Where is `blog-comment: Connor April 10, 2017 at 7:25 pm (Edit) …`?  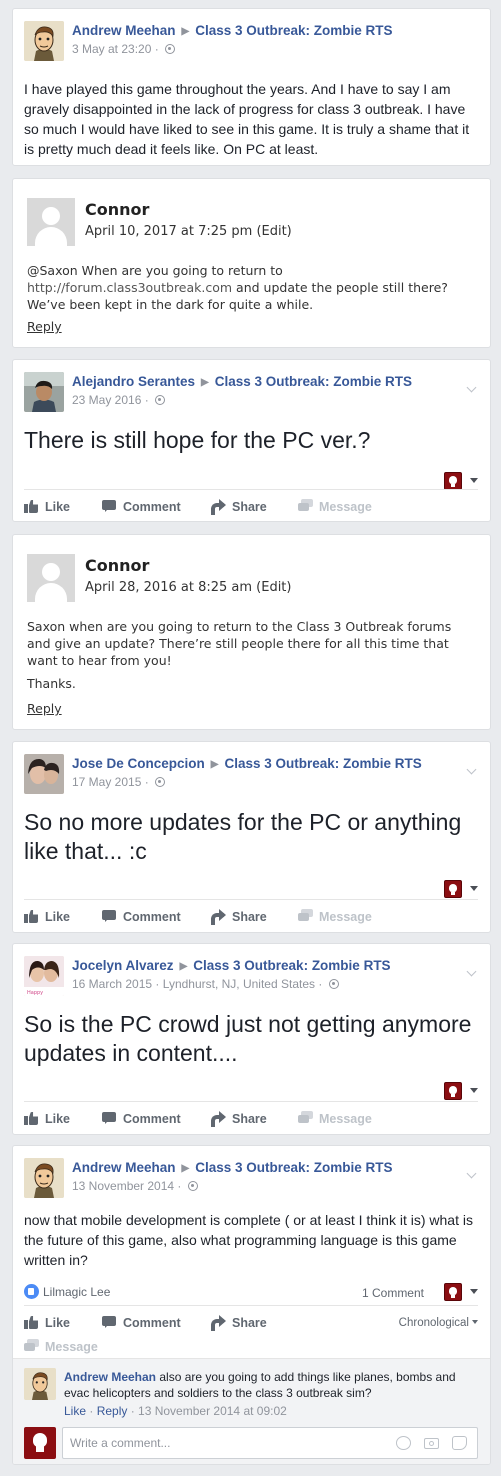
blog-comment: Connor April 10, 2017 at 7:25 pm (Edit) … is located at coordinates (251, 263).